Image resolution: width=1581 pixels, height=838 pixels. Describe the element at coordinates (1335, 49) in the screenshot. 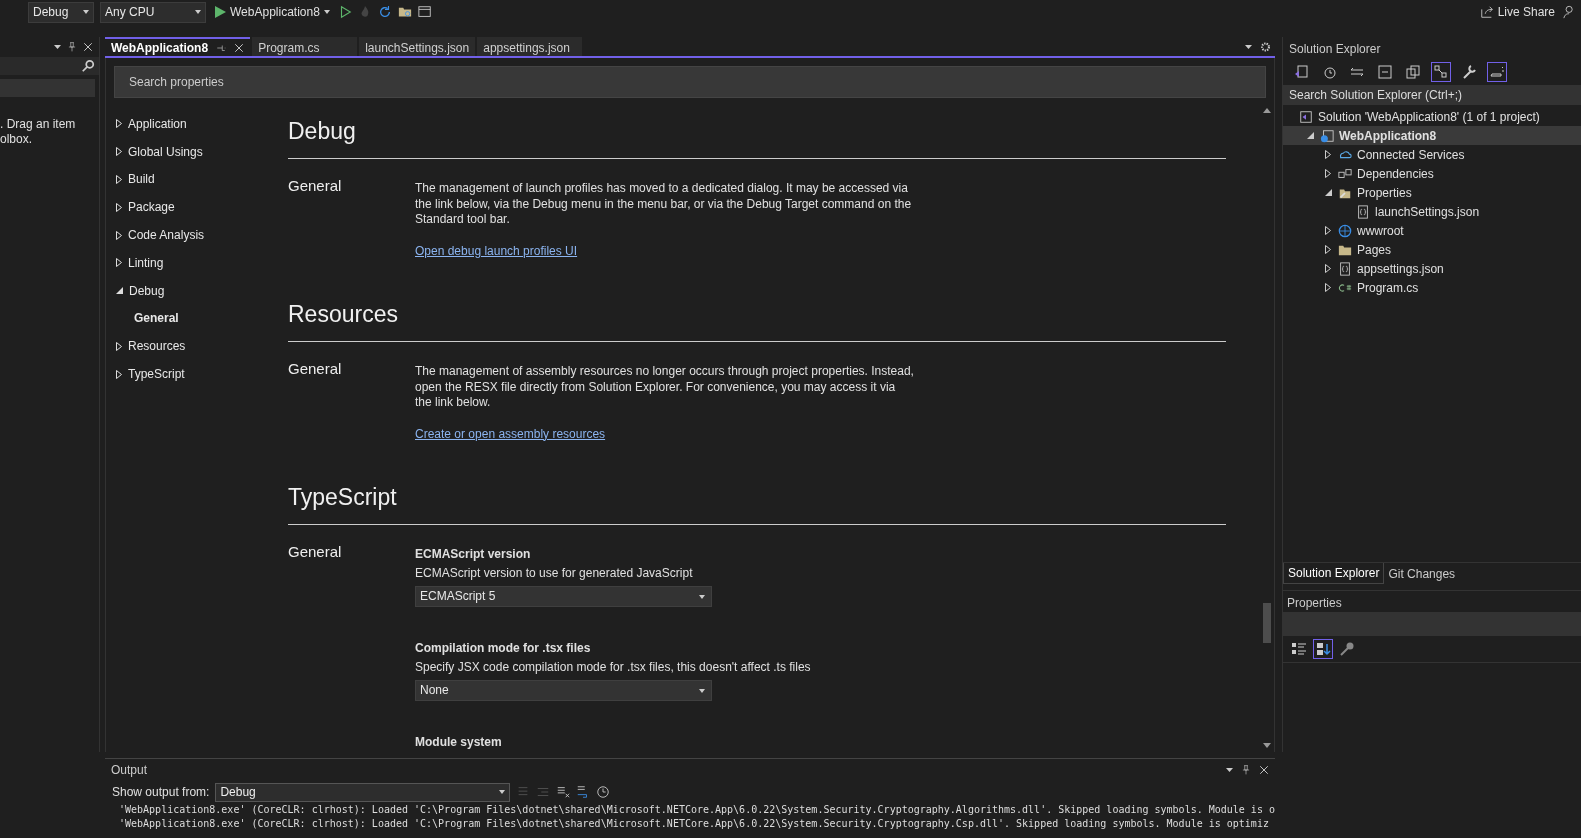

I see `panel-title: Solution Explorer` at that location.